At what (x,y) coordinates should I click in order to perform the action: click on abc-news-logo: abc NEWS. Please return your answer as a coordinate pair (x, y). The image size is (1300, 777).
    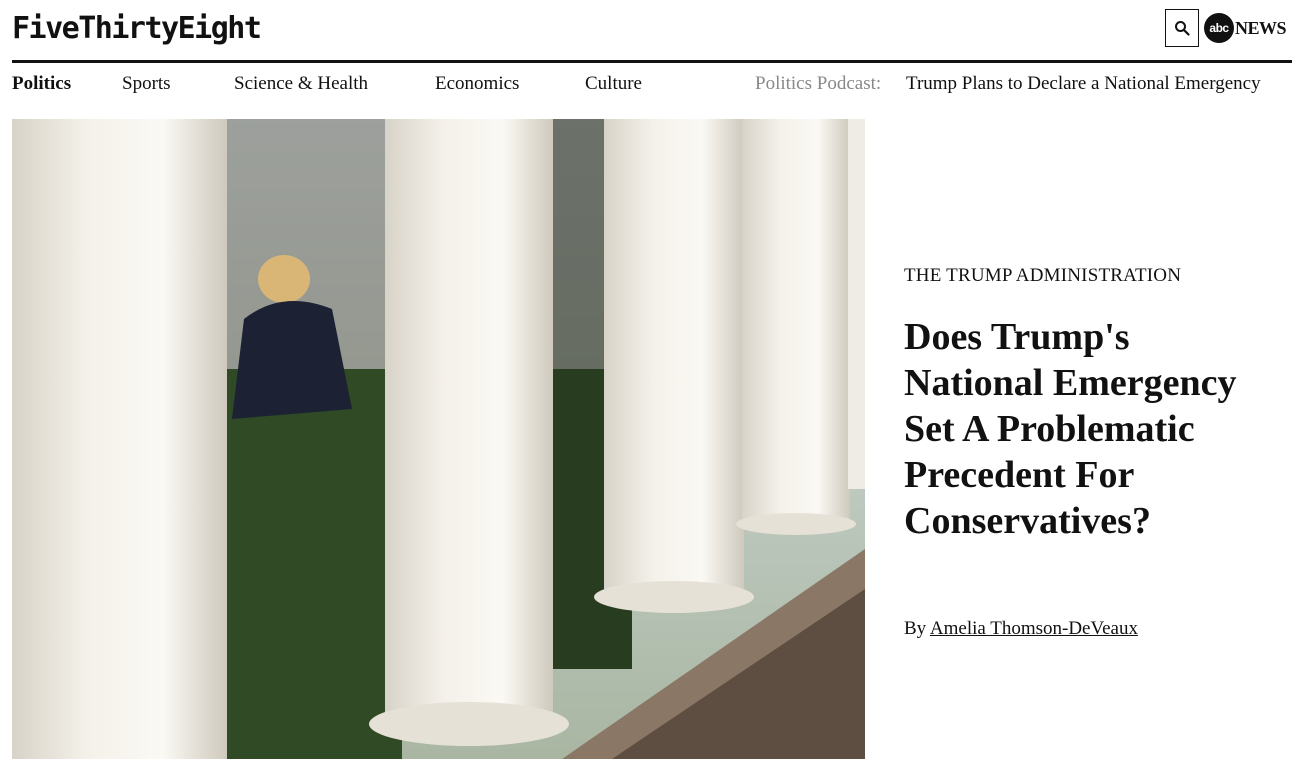
    Looking at the image, I should click on (1245, 28).